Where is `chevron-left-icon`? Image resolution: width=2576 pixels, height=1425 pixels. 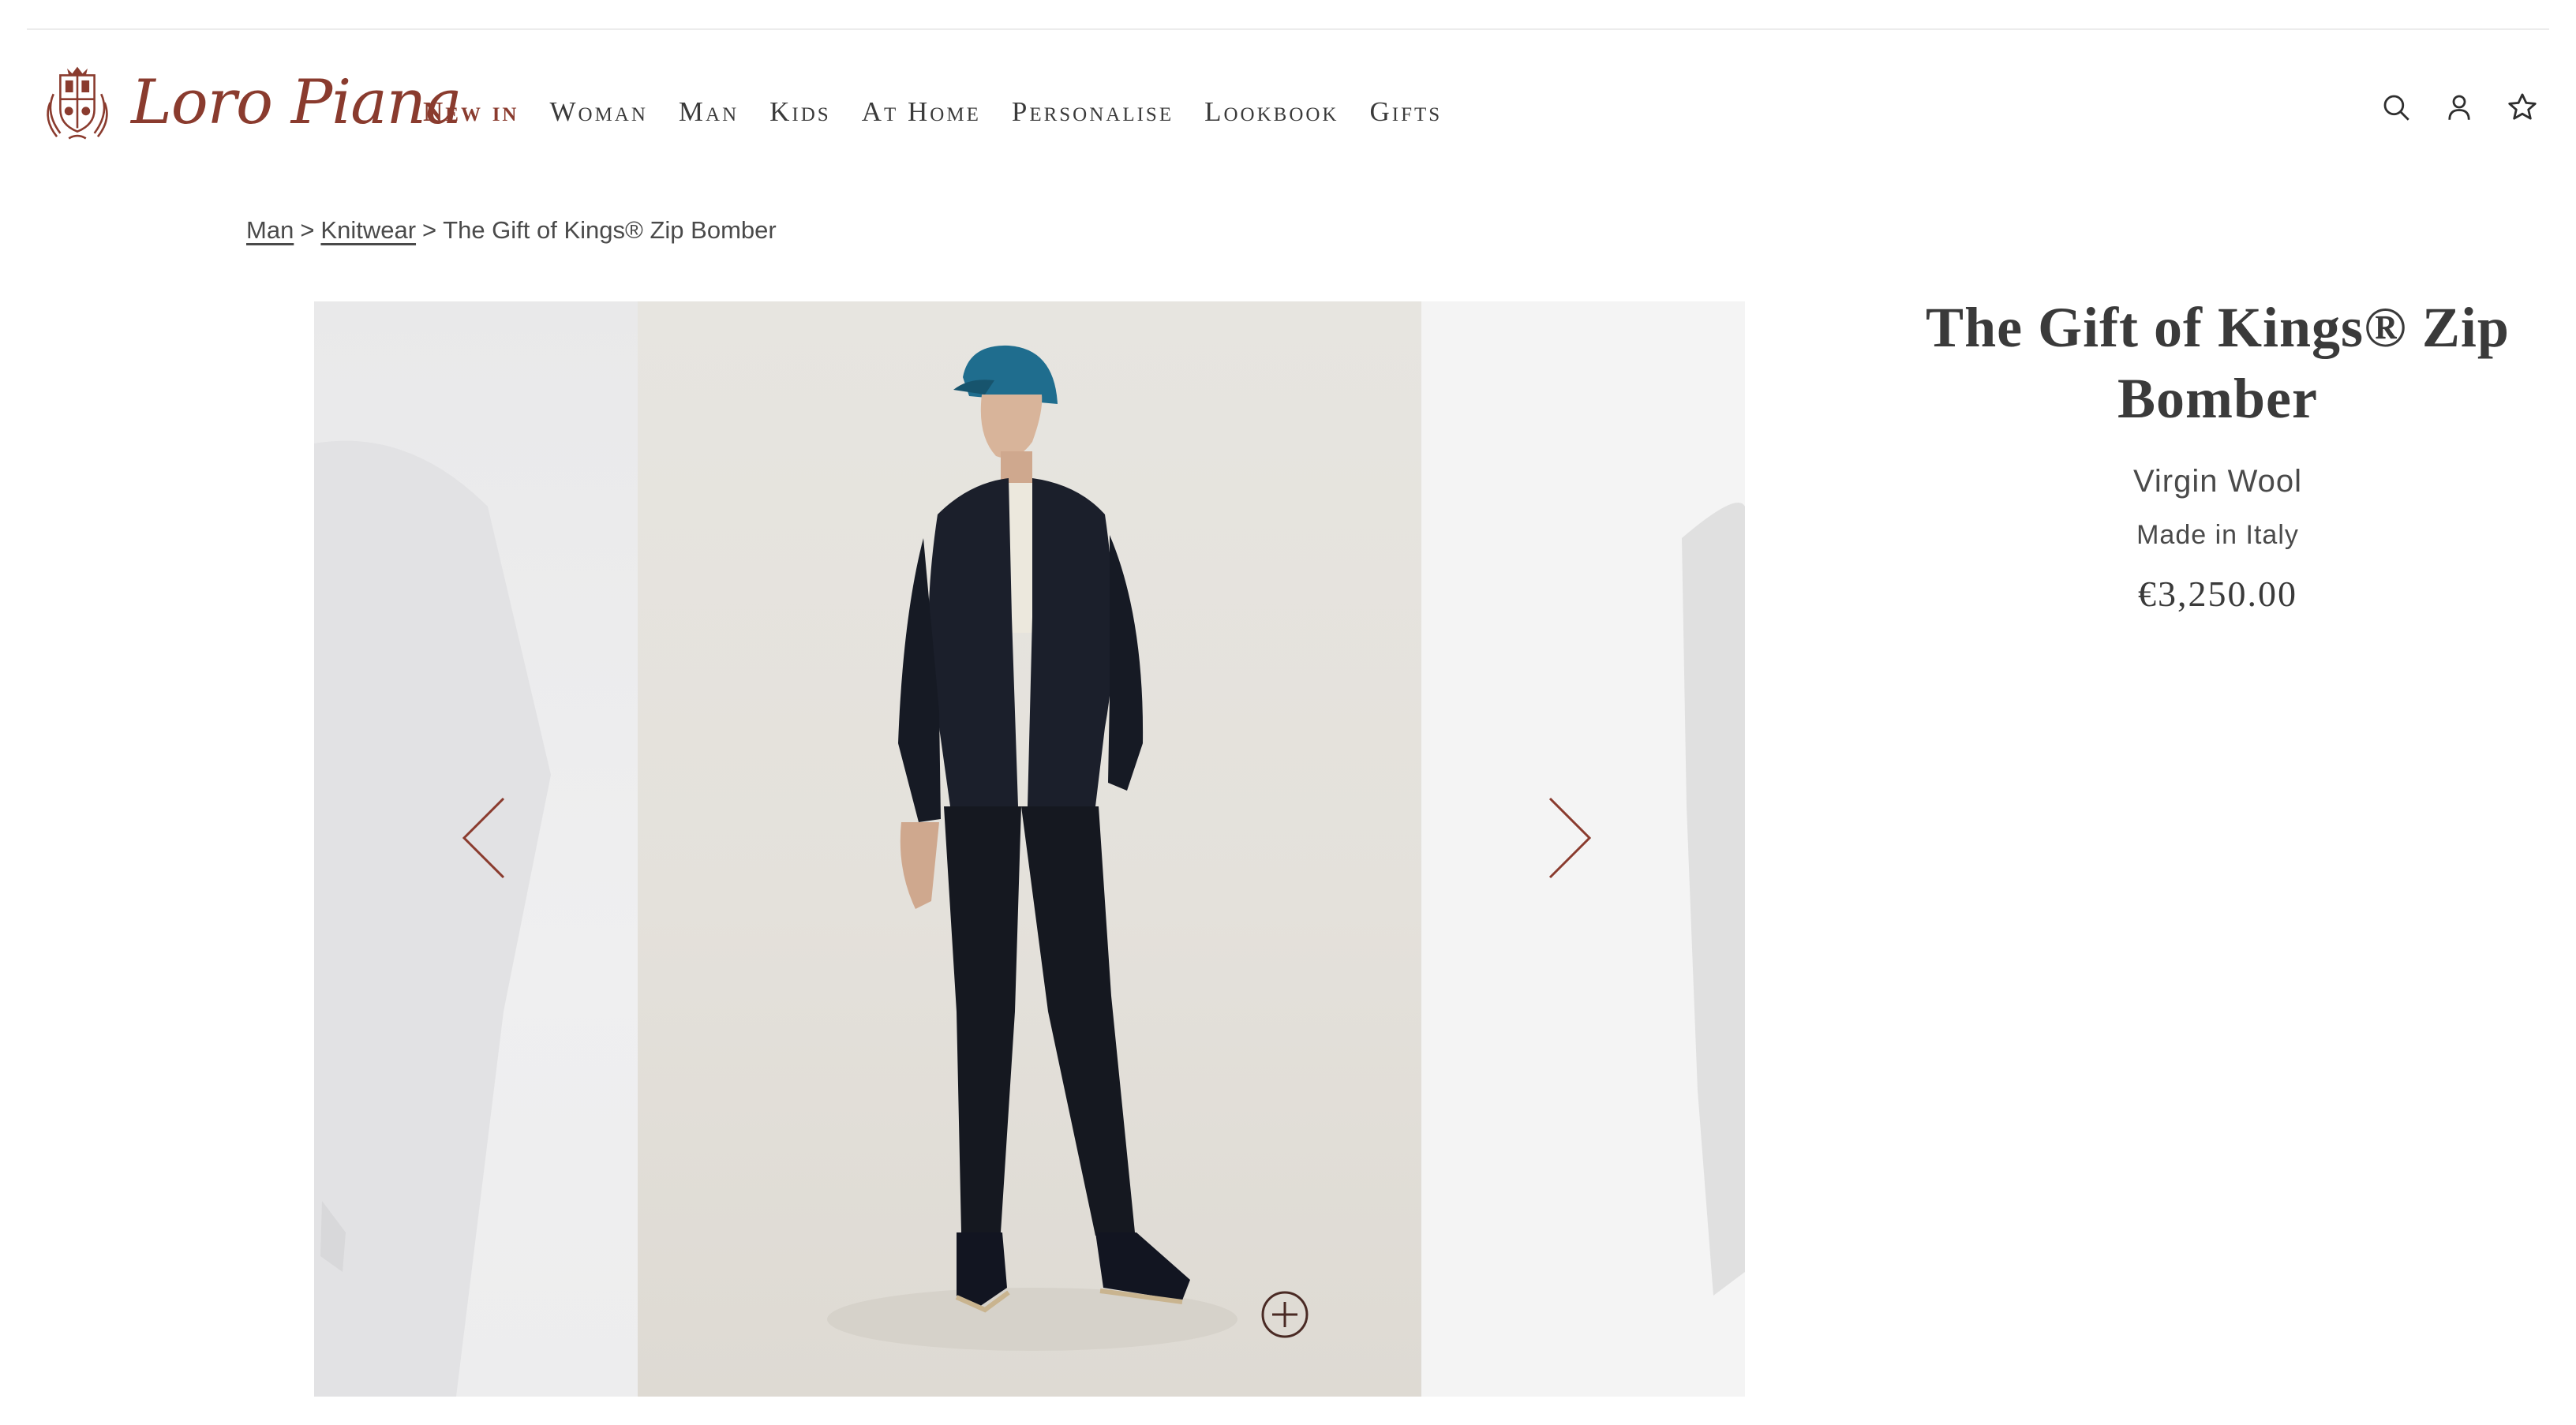 chevron-left-icon is located at coordinates (483, 838).